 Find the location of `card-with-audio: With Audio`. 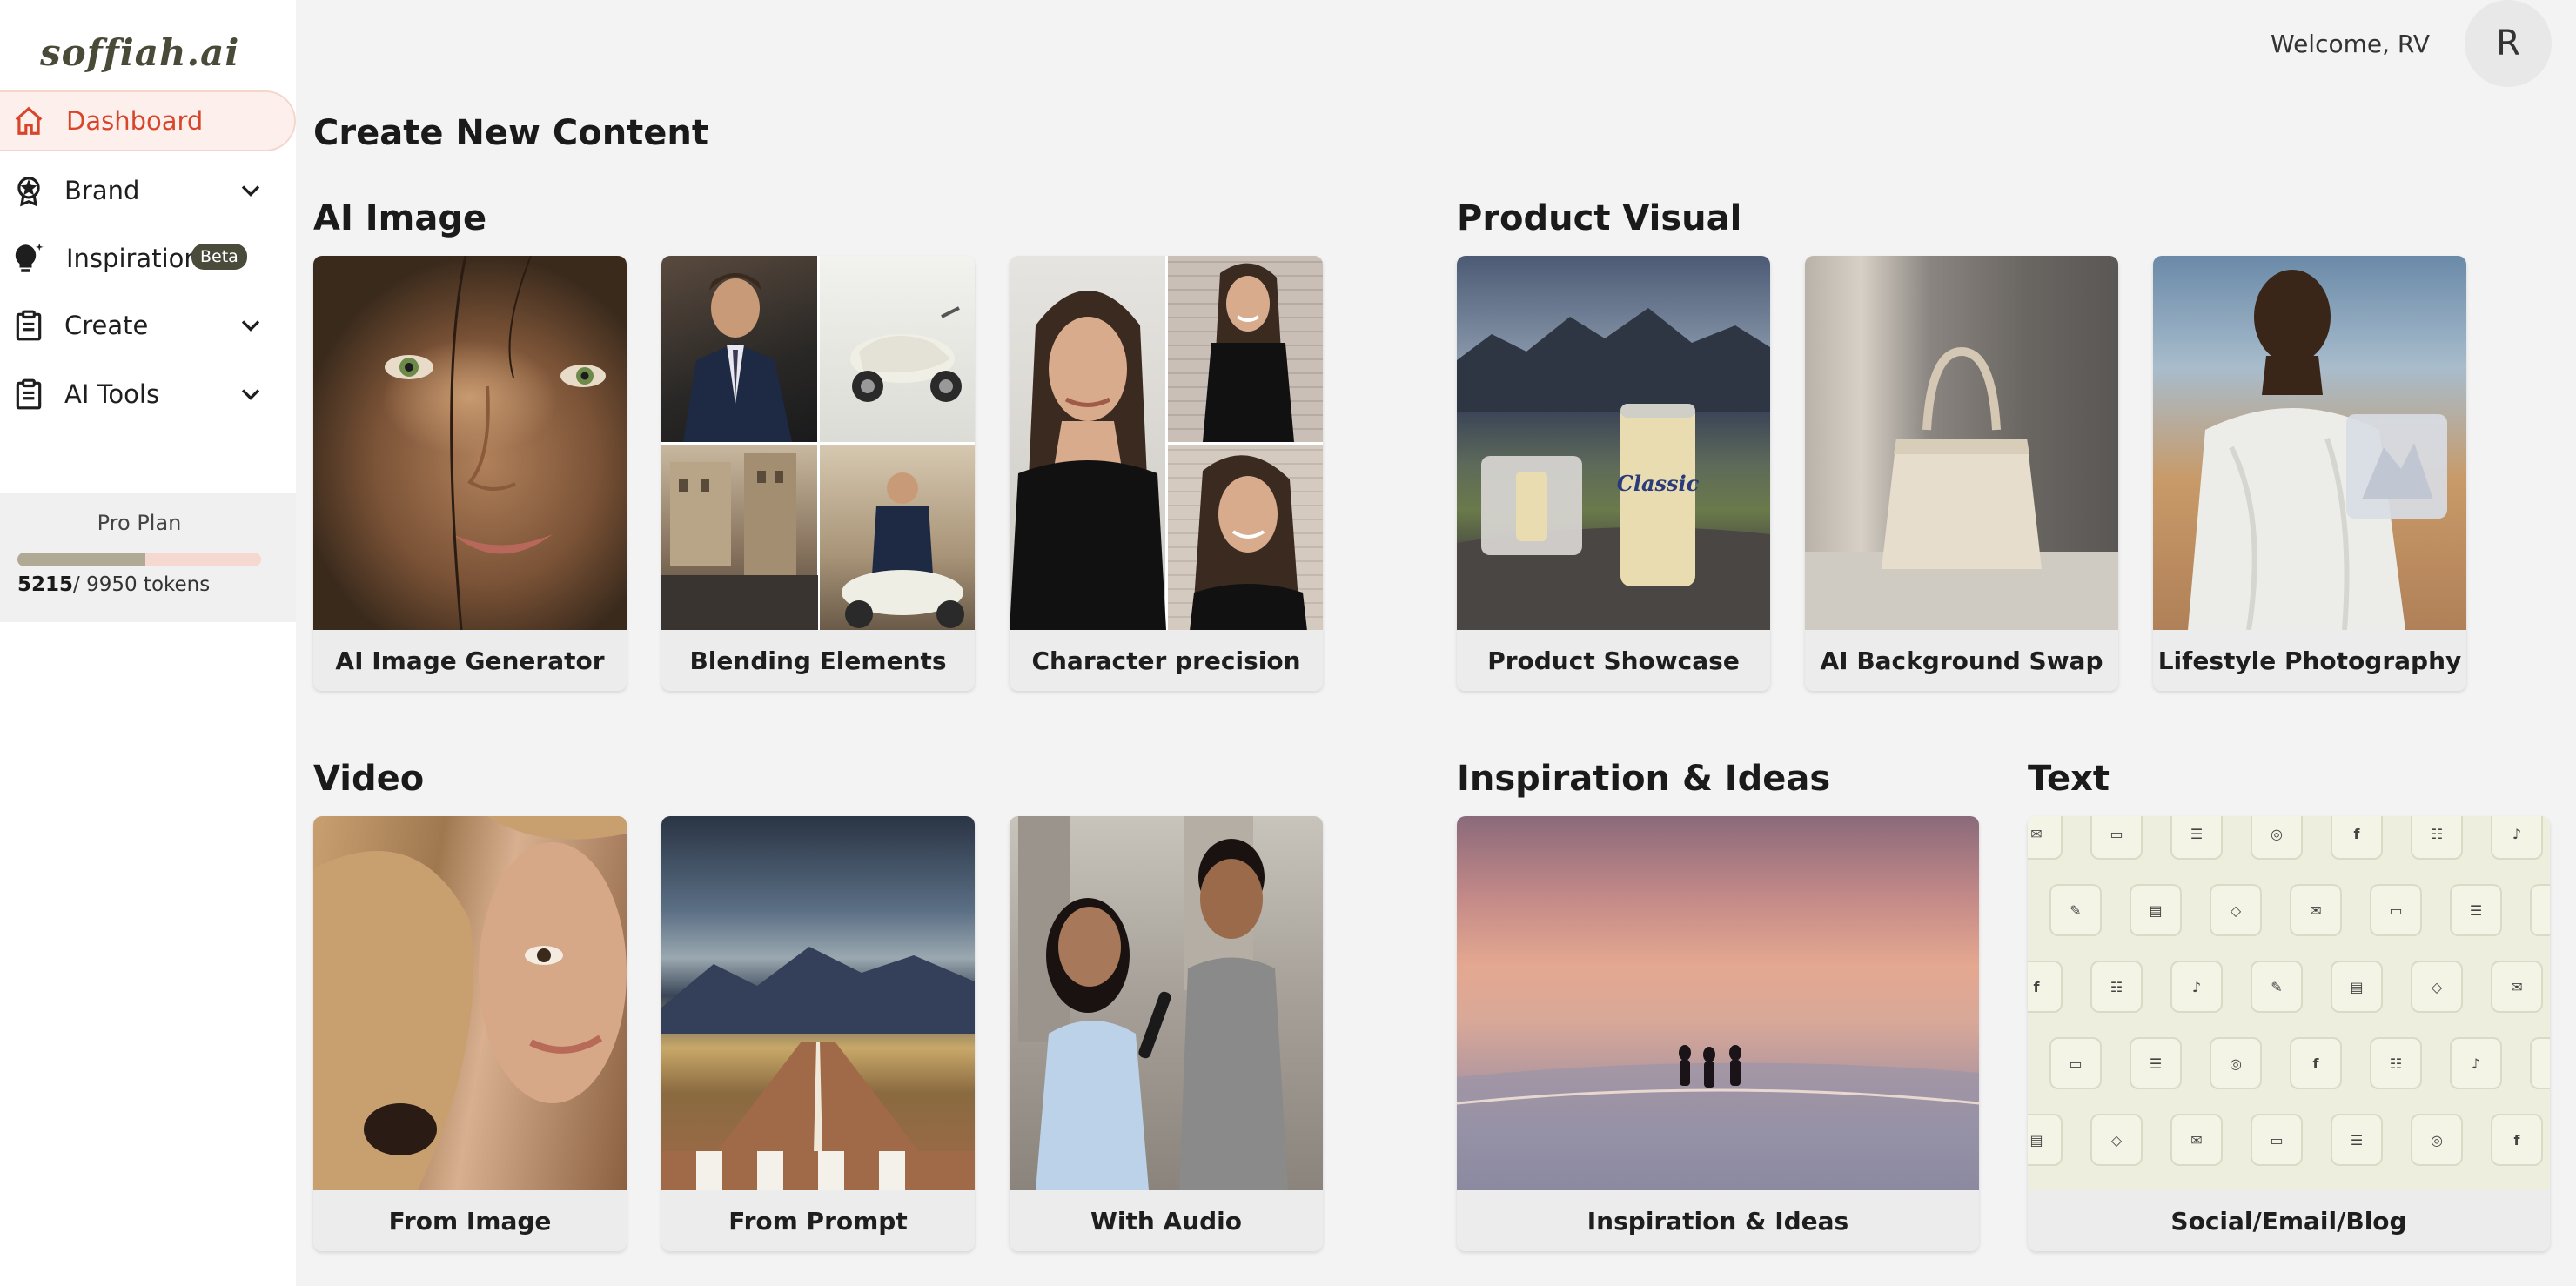

card-with-audio: With Audio is located at coordinates (1166, 1033).